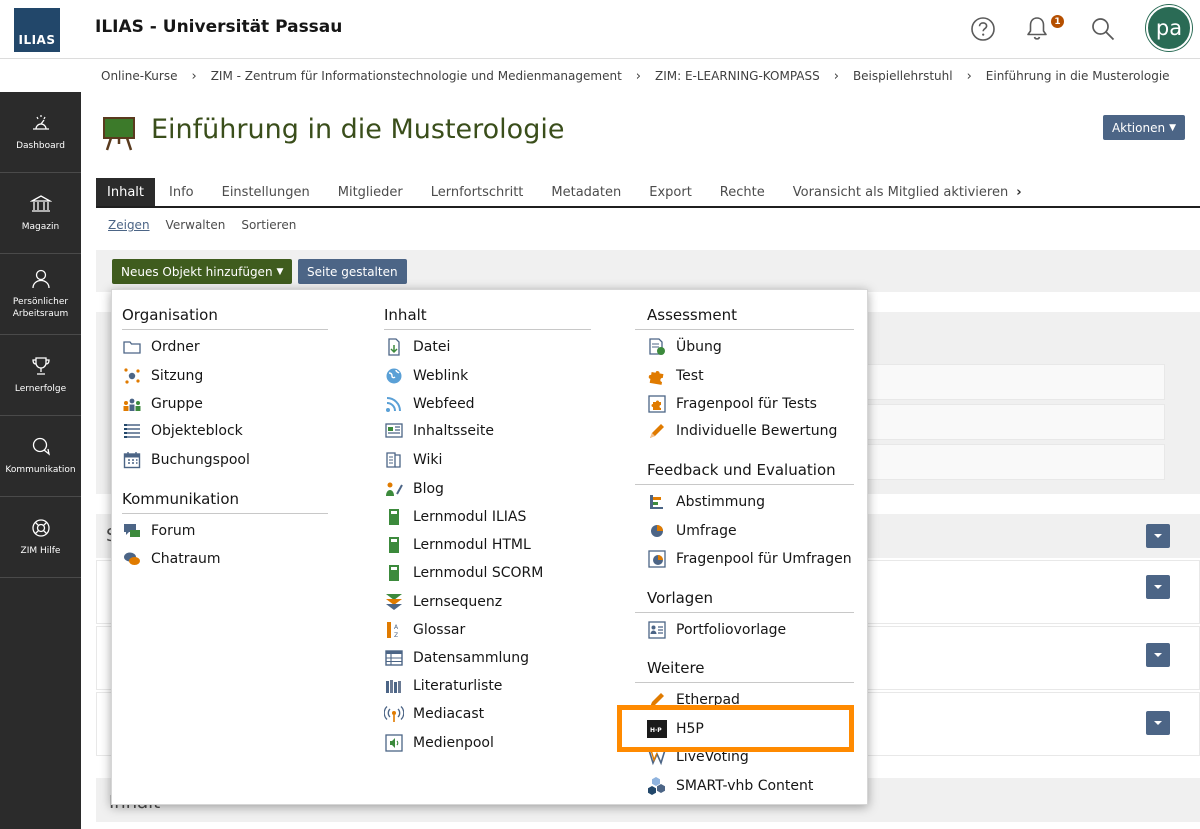 Image resolution: width=1200 pixels, height=829 pixels. Describe the element at coordinates (1169, 28) in the screenshot. I see `user-avatar: pa` at that location.